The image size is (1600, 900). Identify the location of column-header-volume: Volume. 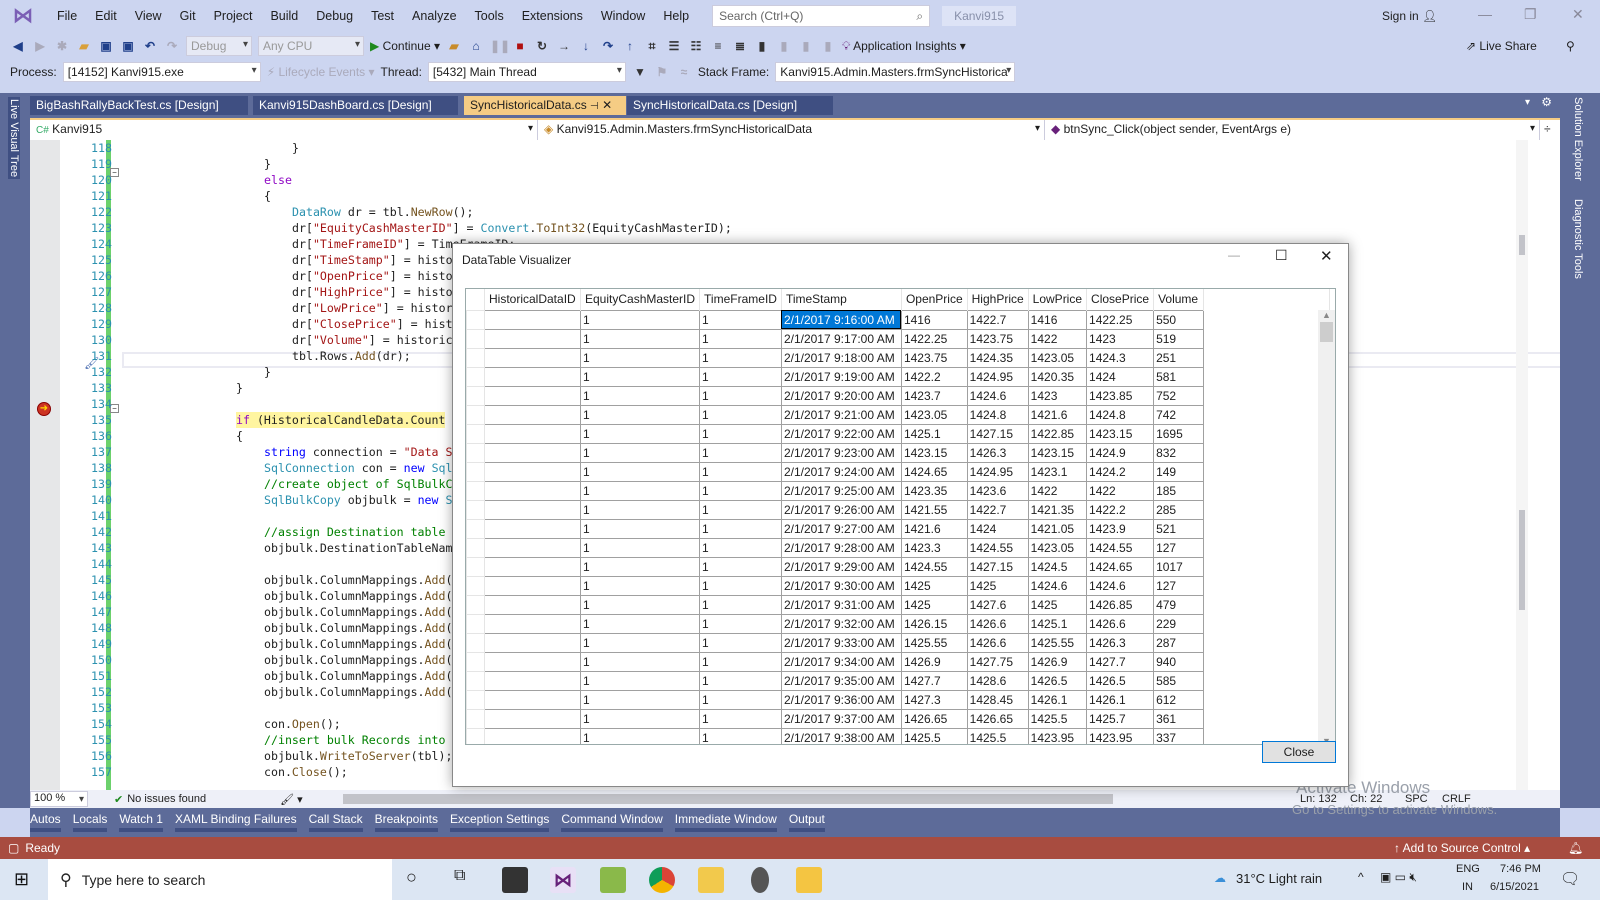
(1179, 299).